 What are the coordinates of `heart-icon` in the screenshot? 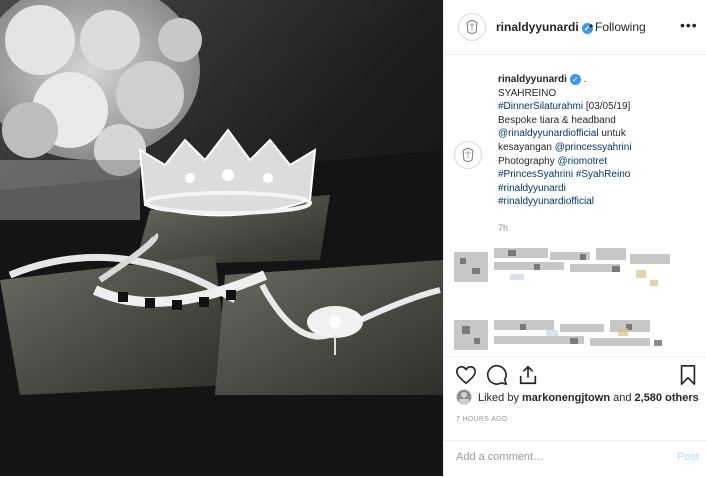 It's located at (466, 375).